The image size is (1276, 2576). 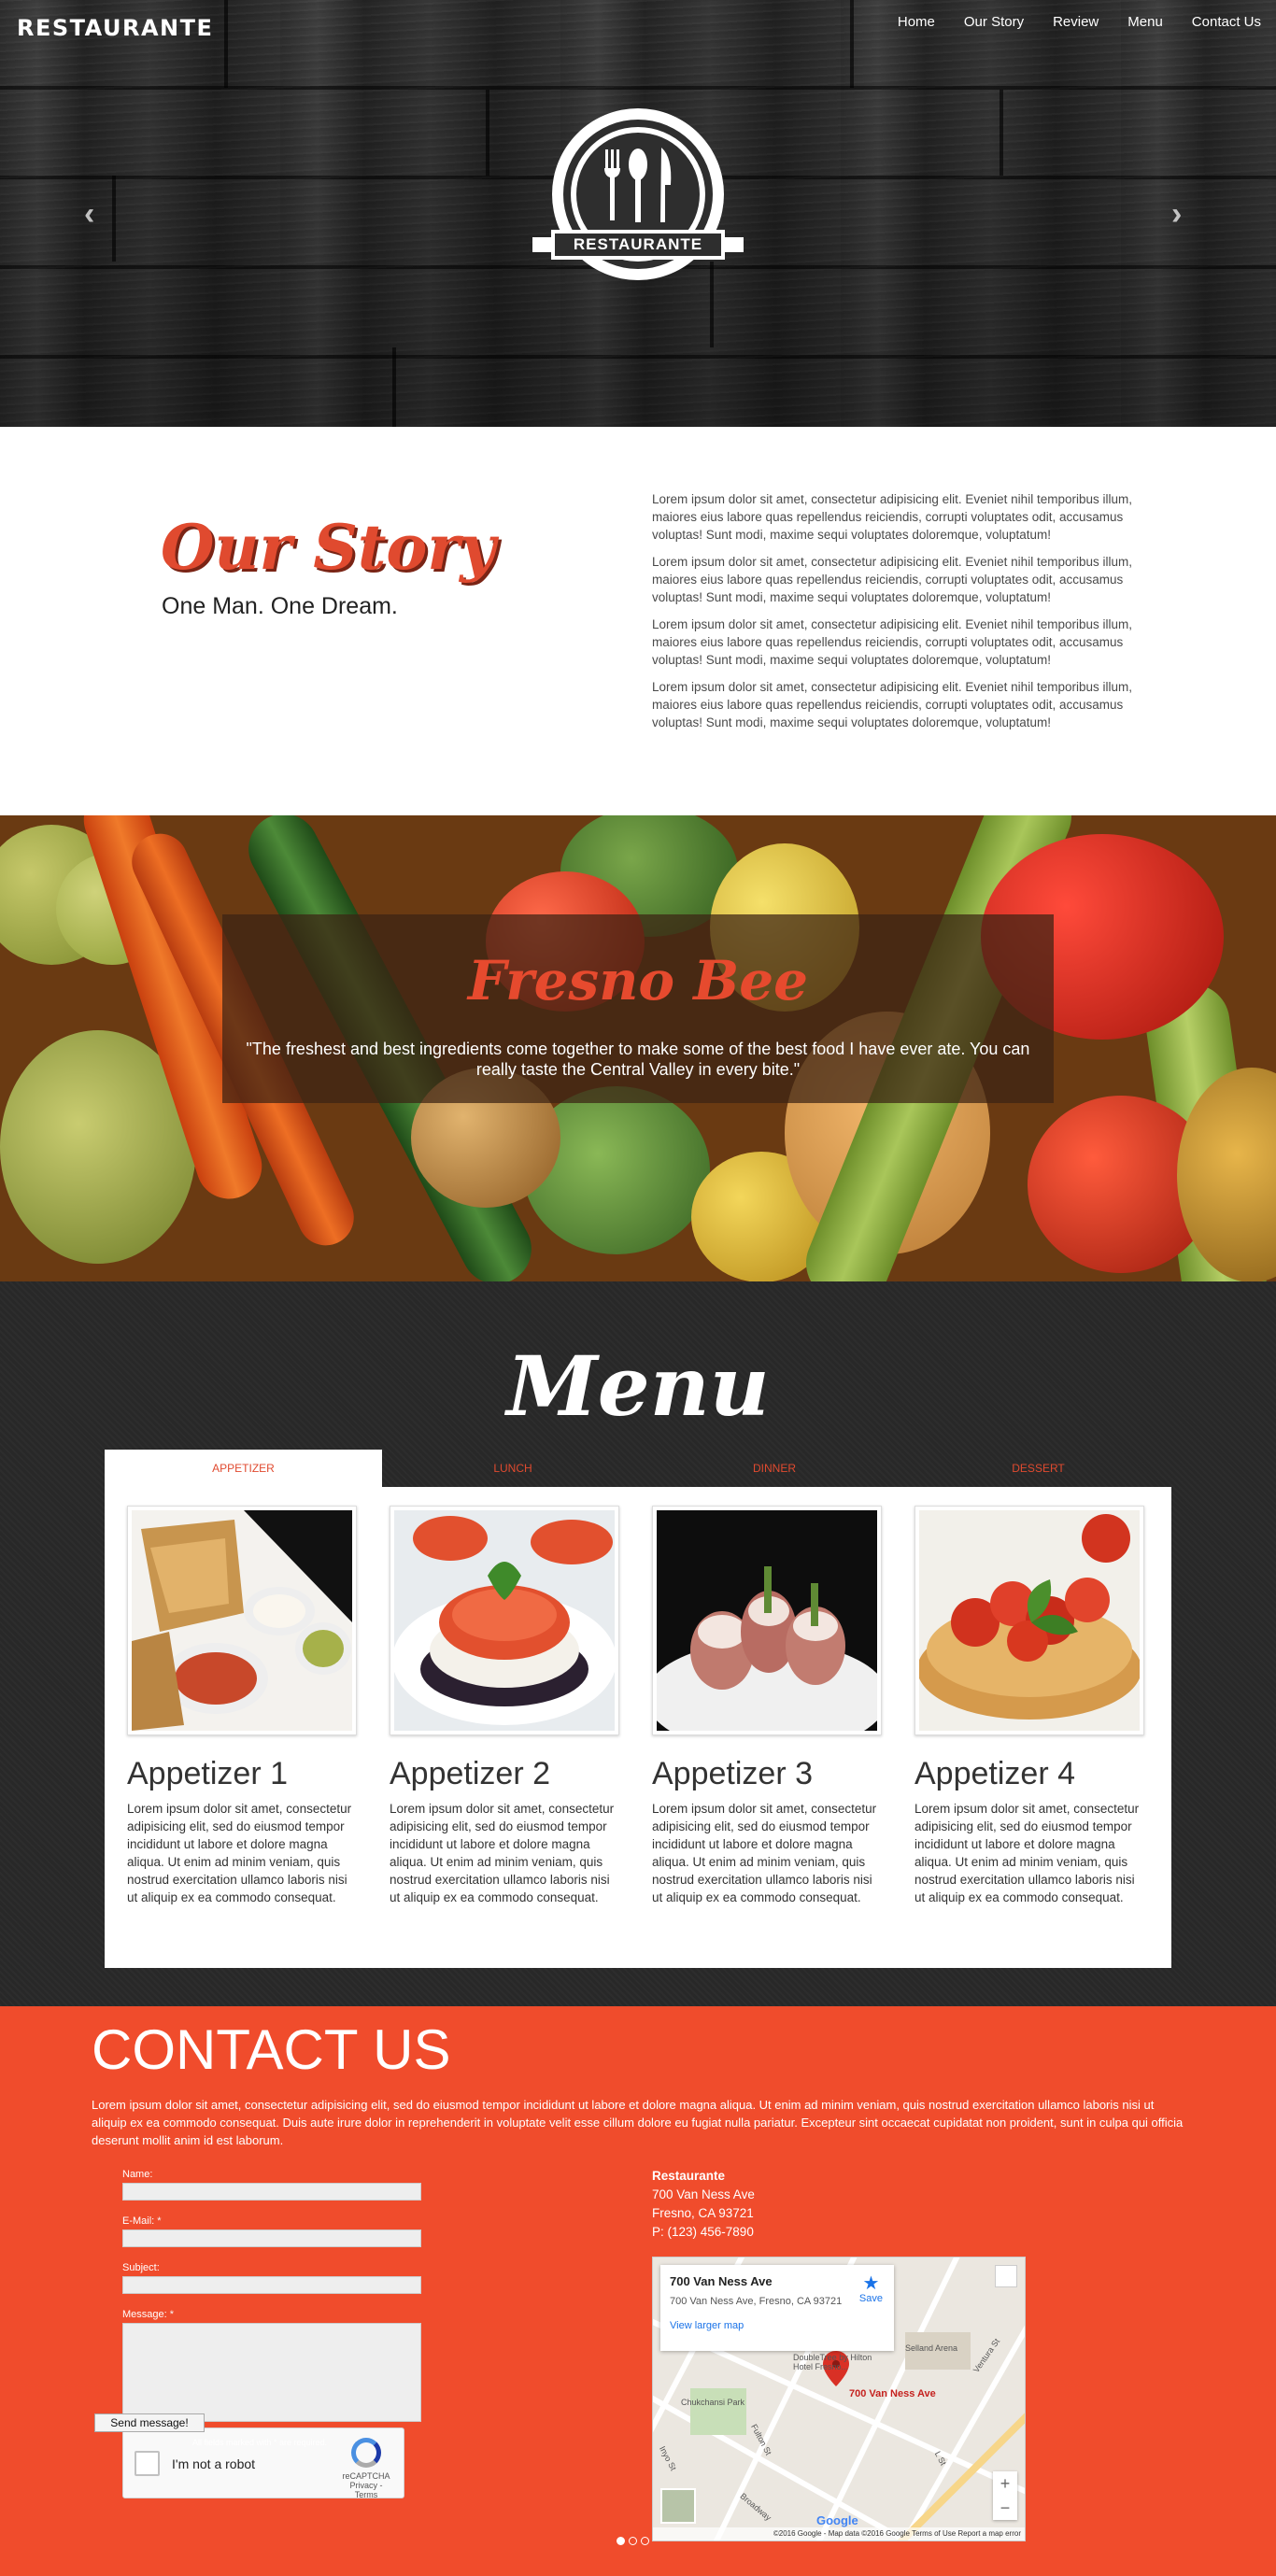 I want to click on view-larger-map-link: View larger map, so click(x=778, y=2325).